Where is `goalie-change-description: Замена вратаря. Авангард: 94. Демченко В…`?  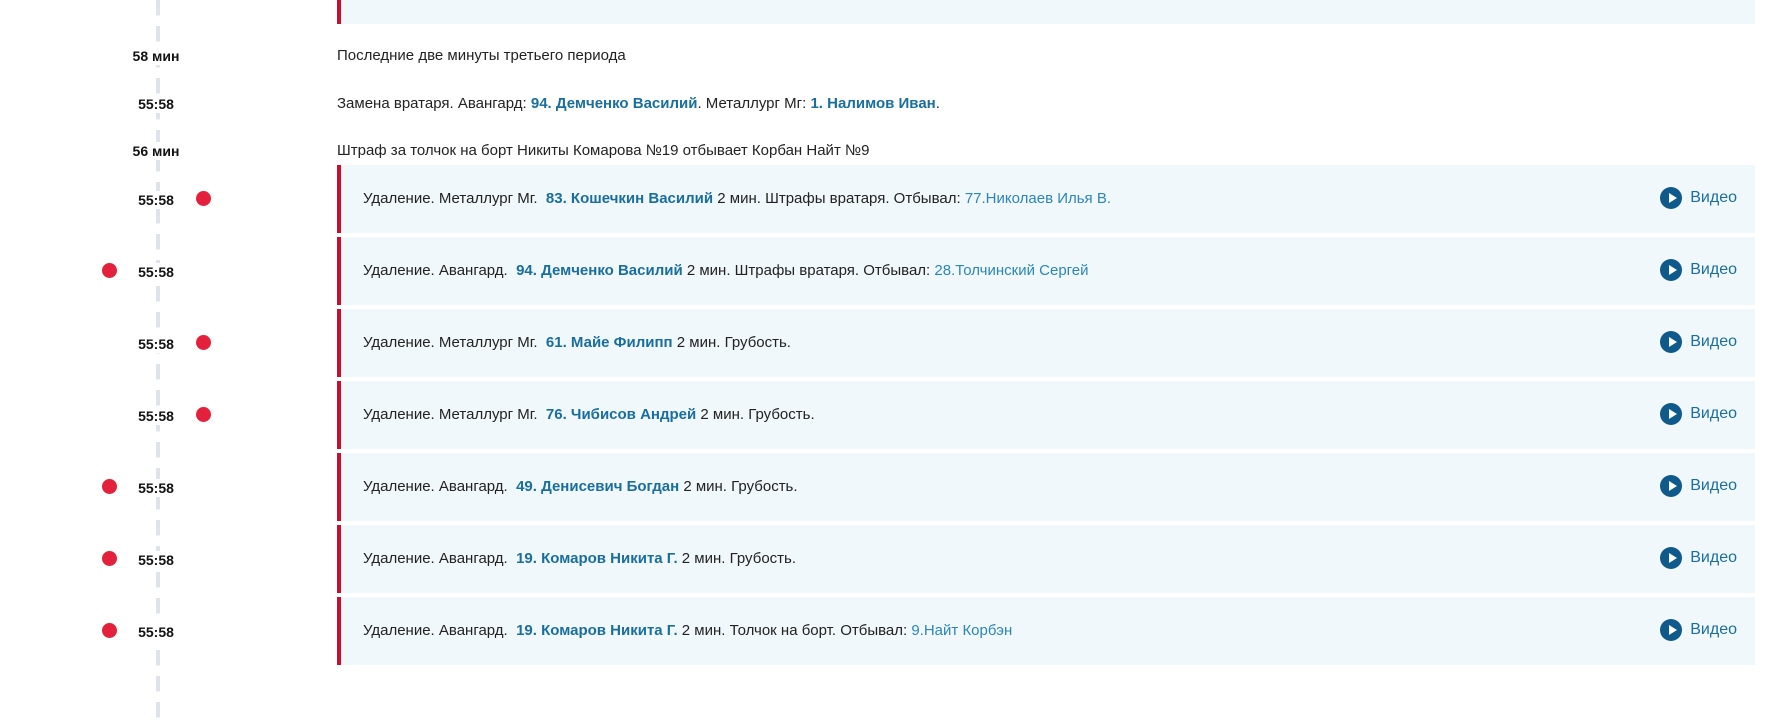
goalie-change-description: Замена вратаря. Авангард: 94. Демченко В… is located at coordinates (638, 104).